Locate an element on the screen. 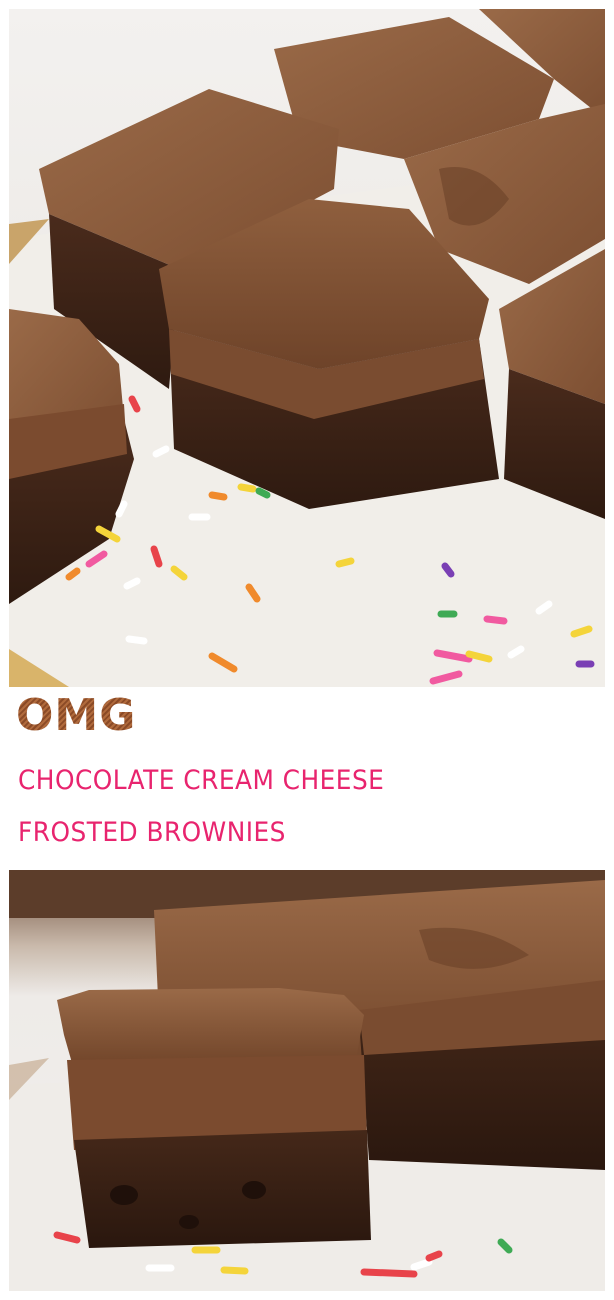 This screenshot has height=1300, width=614. headline-omg: OMG is located at coordinates (76, 715).